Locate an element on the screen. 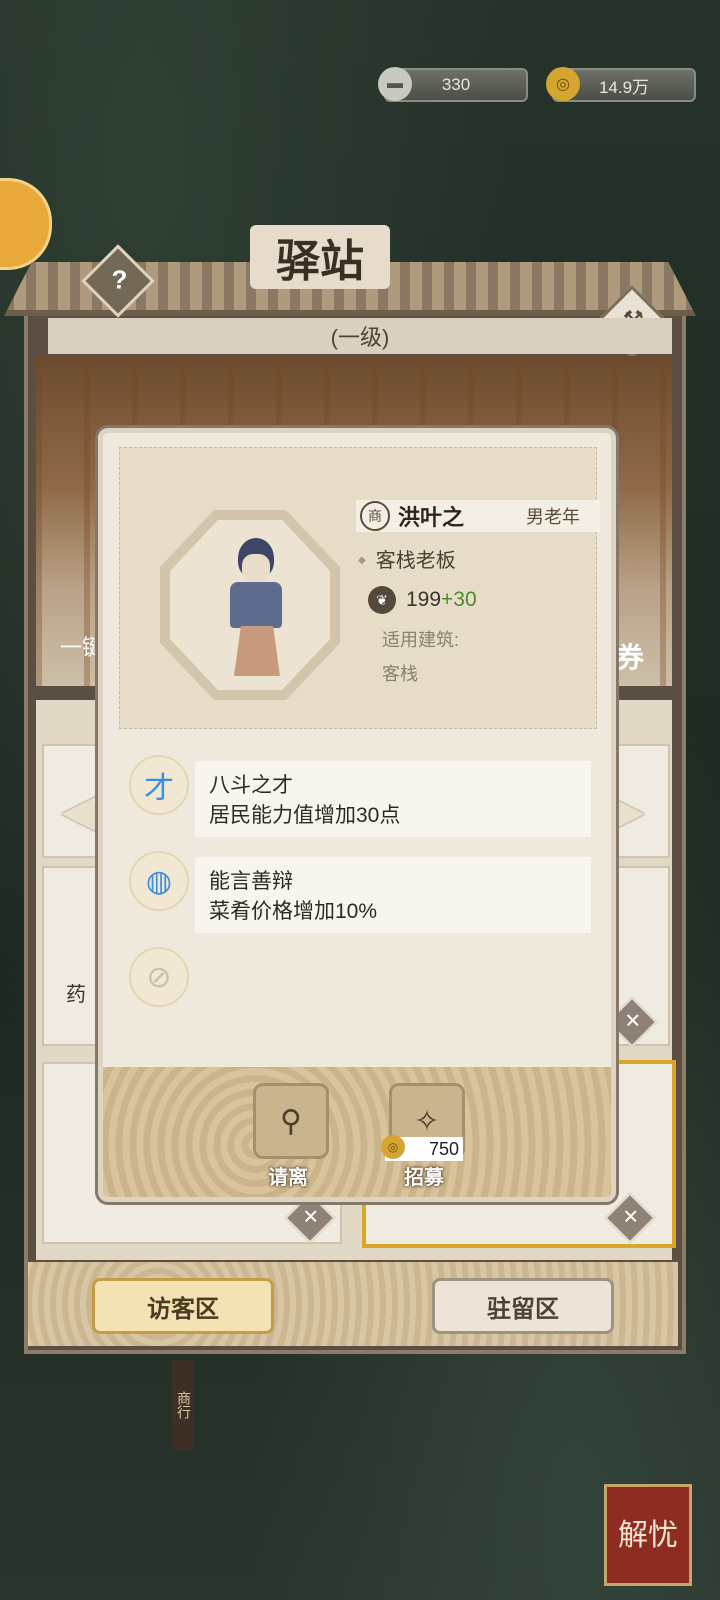  skill-row: 八斗之才 居民能力值增加30点 is located at coordinates (393, 799).